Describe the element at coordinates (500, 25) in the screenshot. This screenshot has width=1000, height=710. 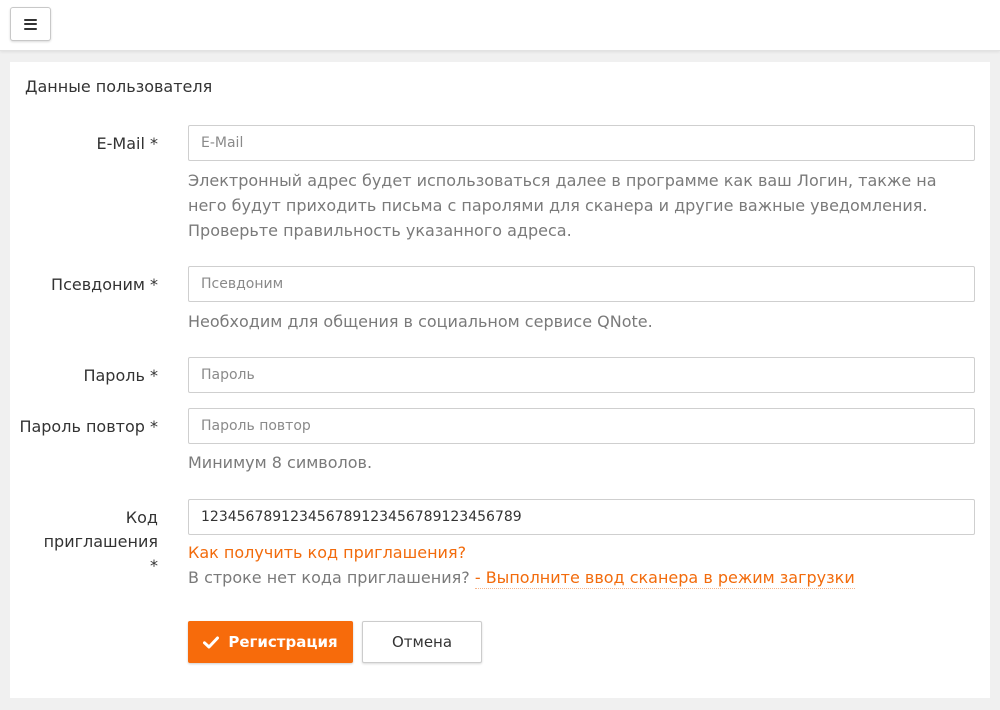
I see `top-bar` at that location.